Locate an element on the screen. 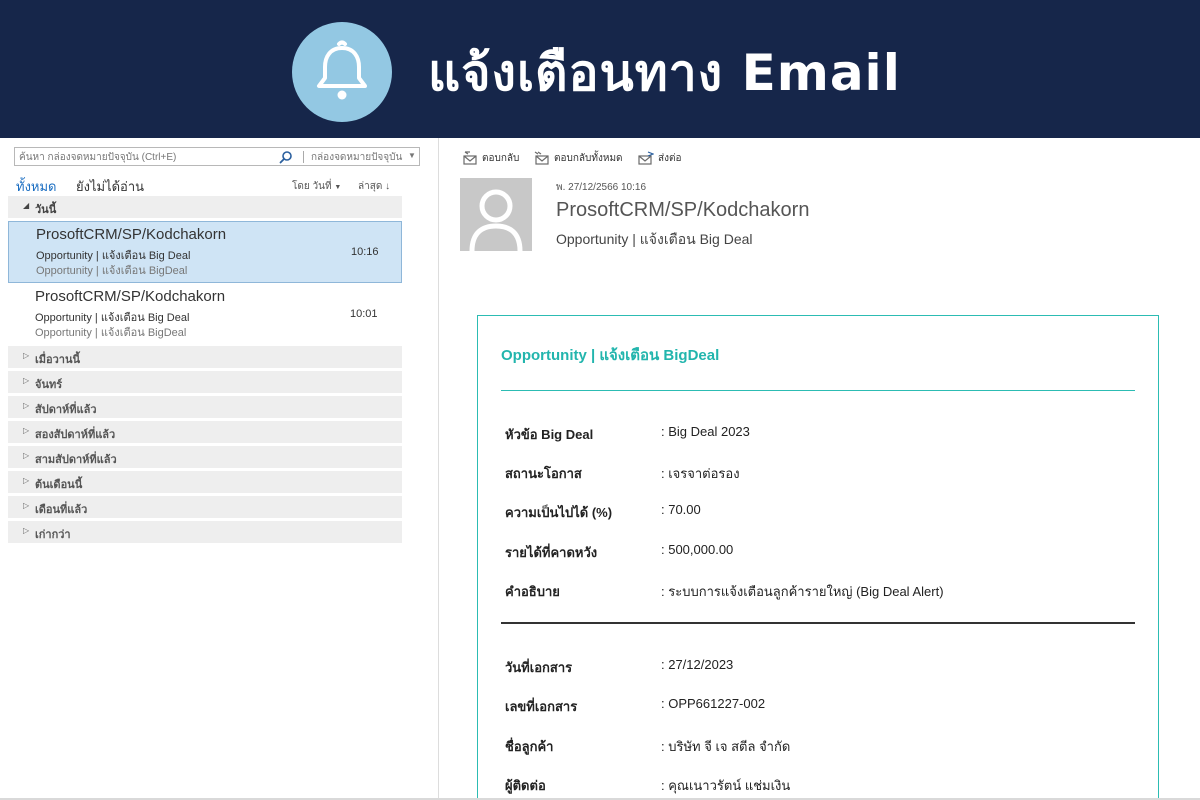 The width and height of the screenshot is (1200, 800). group-header-two-weeks-ago: ▷ สองสัปดาห์ที่แล้ว is located at coordinates (205, 432).